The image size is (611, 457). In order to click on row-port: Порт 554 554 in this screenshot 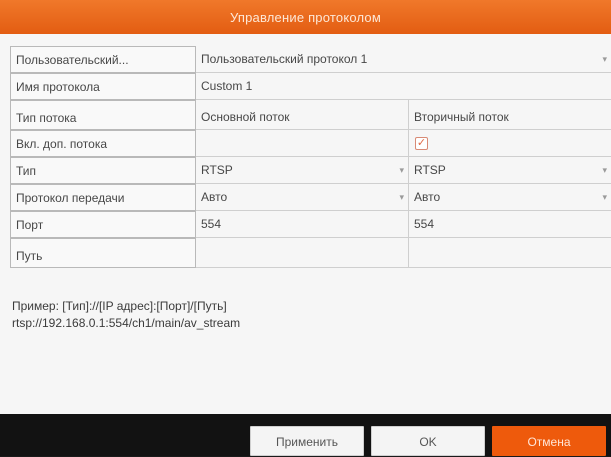, I will do `click(310, 224)`.